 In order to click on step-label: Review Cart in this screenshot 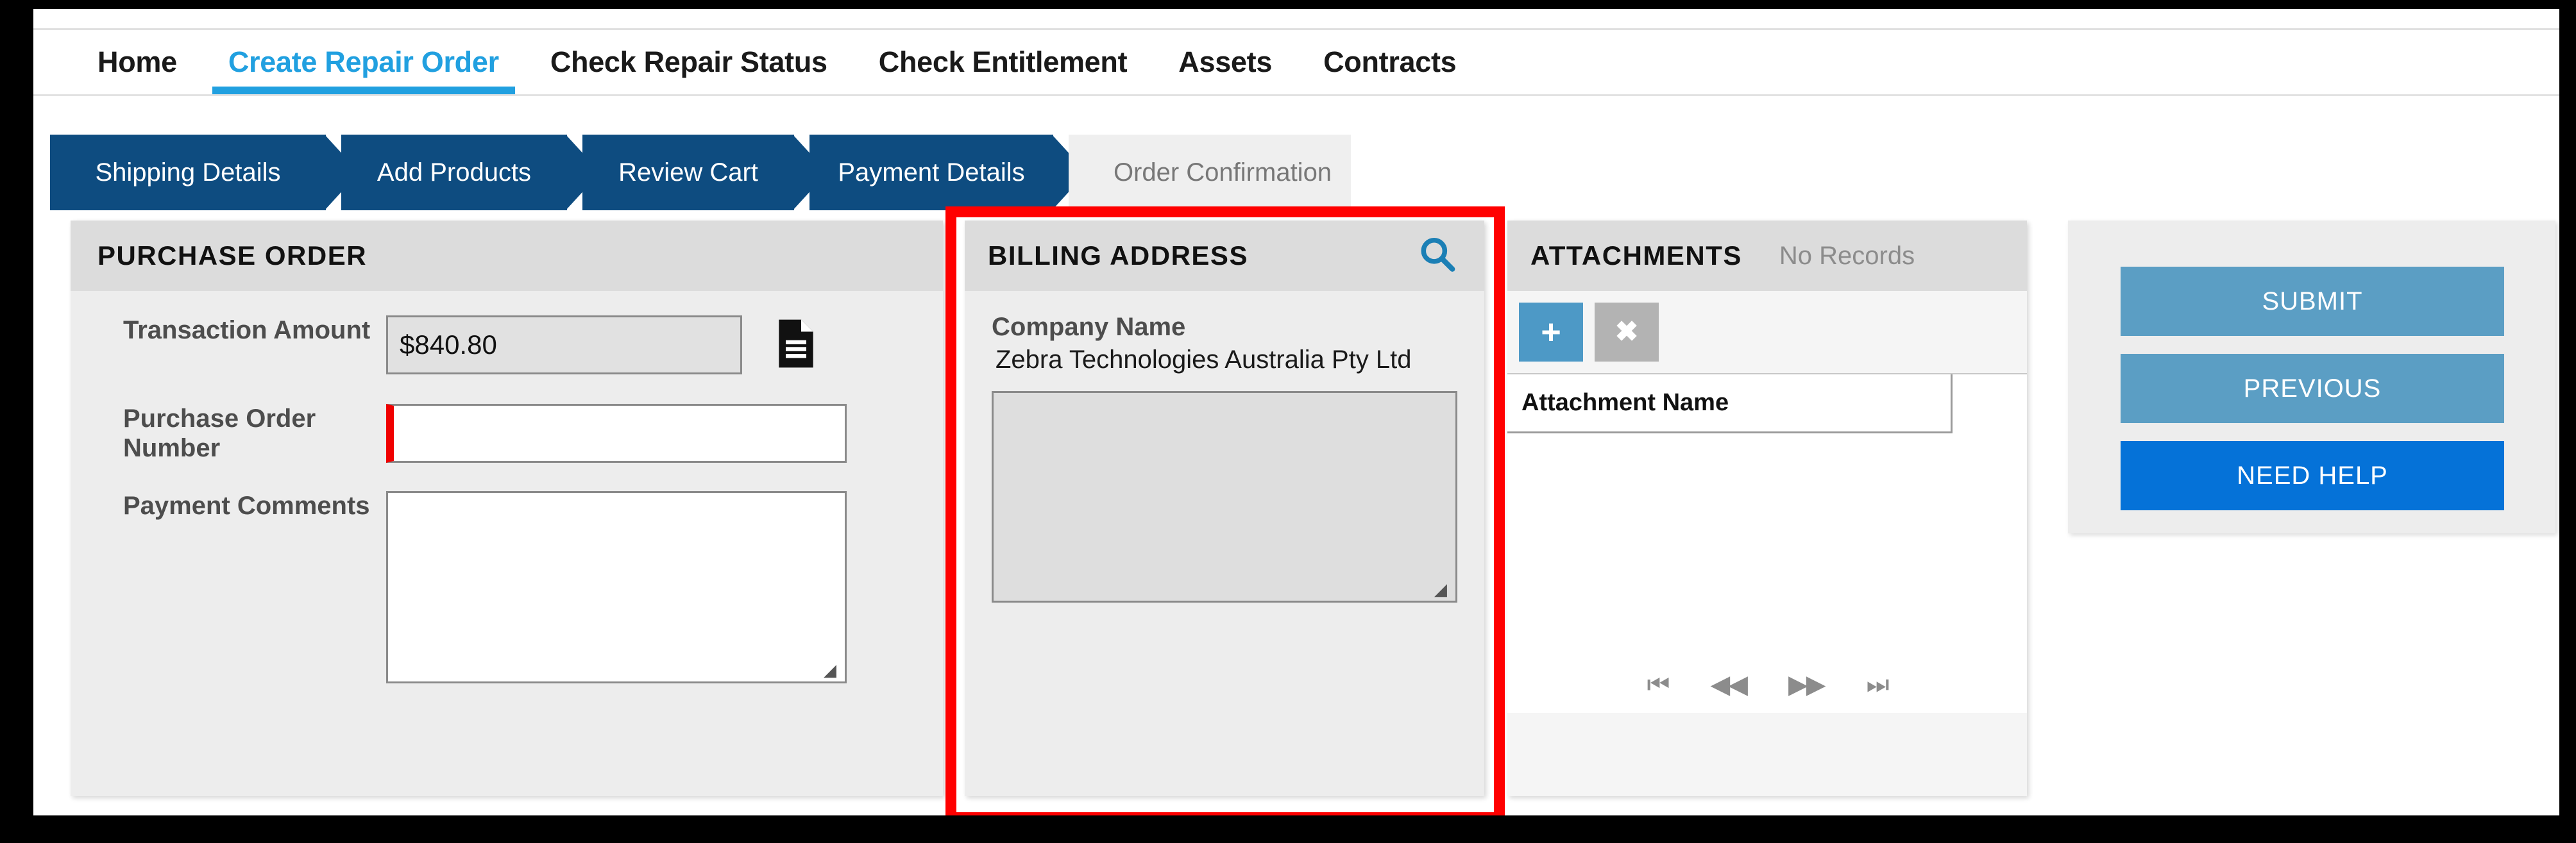, I will do `click(688, 172)`.